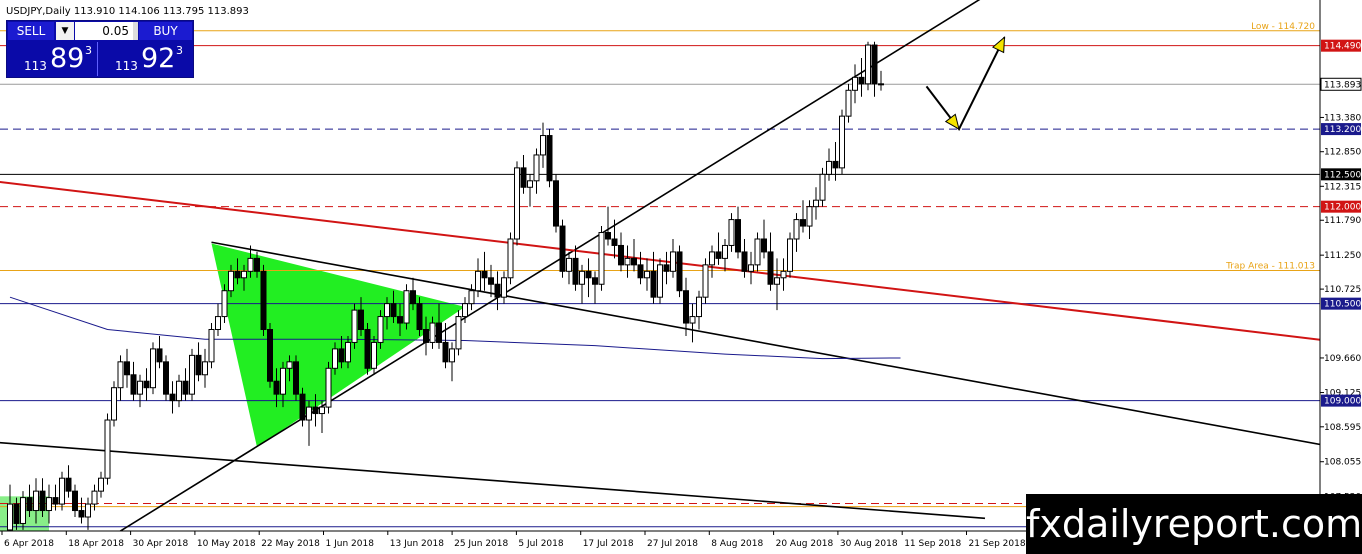  I want to click on x-tick-label-6: 13 Jun 2018, so click(417, 544).